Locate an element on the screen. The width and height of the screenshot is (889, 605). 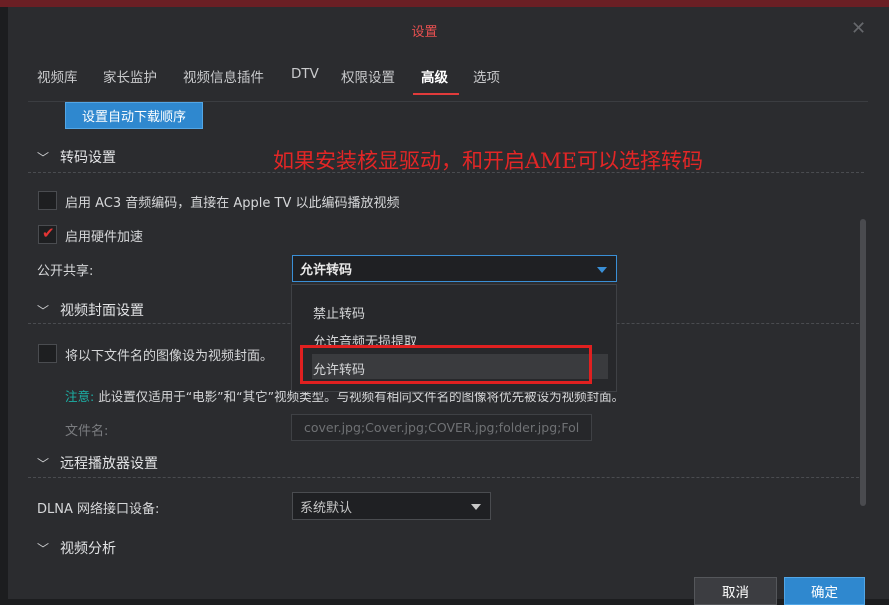
dlna-select: 系统默认 is located at coordinates (391, 506).